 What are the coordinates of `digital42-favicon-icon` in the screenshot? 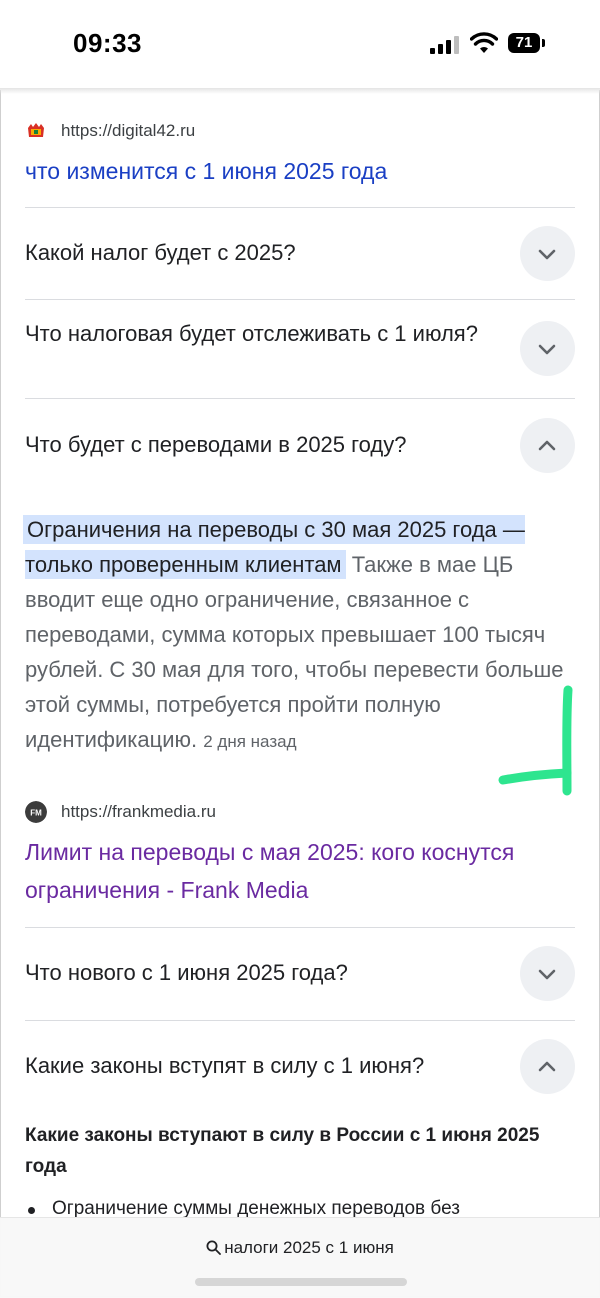 It's located at (36, 131).